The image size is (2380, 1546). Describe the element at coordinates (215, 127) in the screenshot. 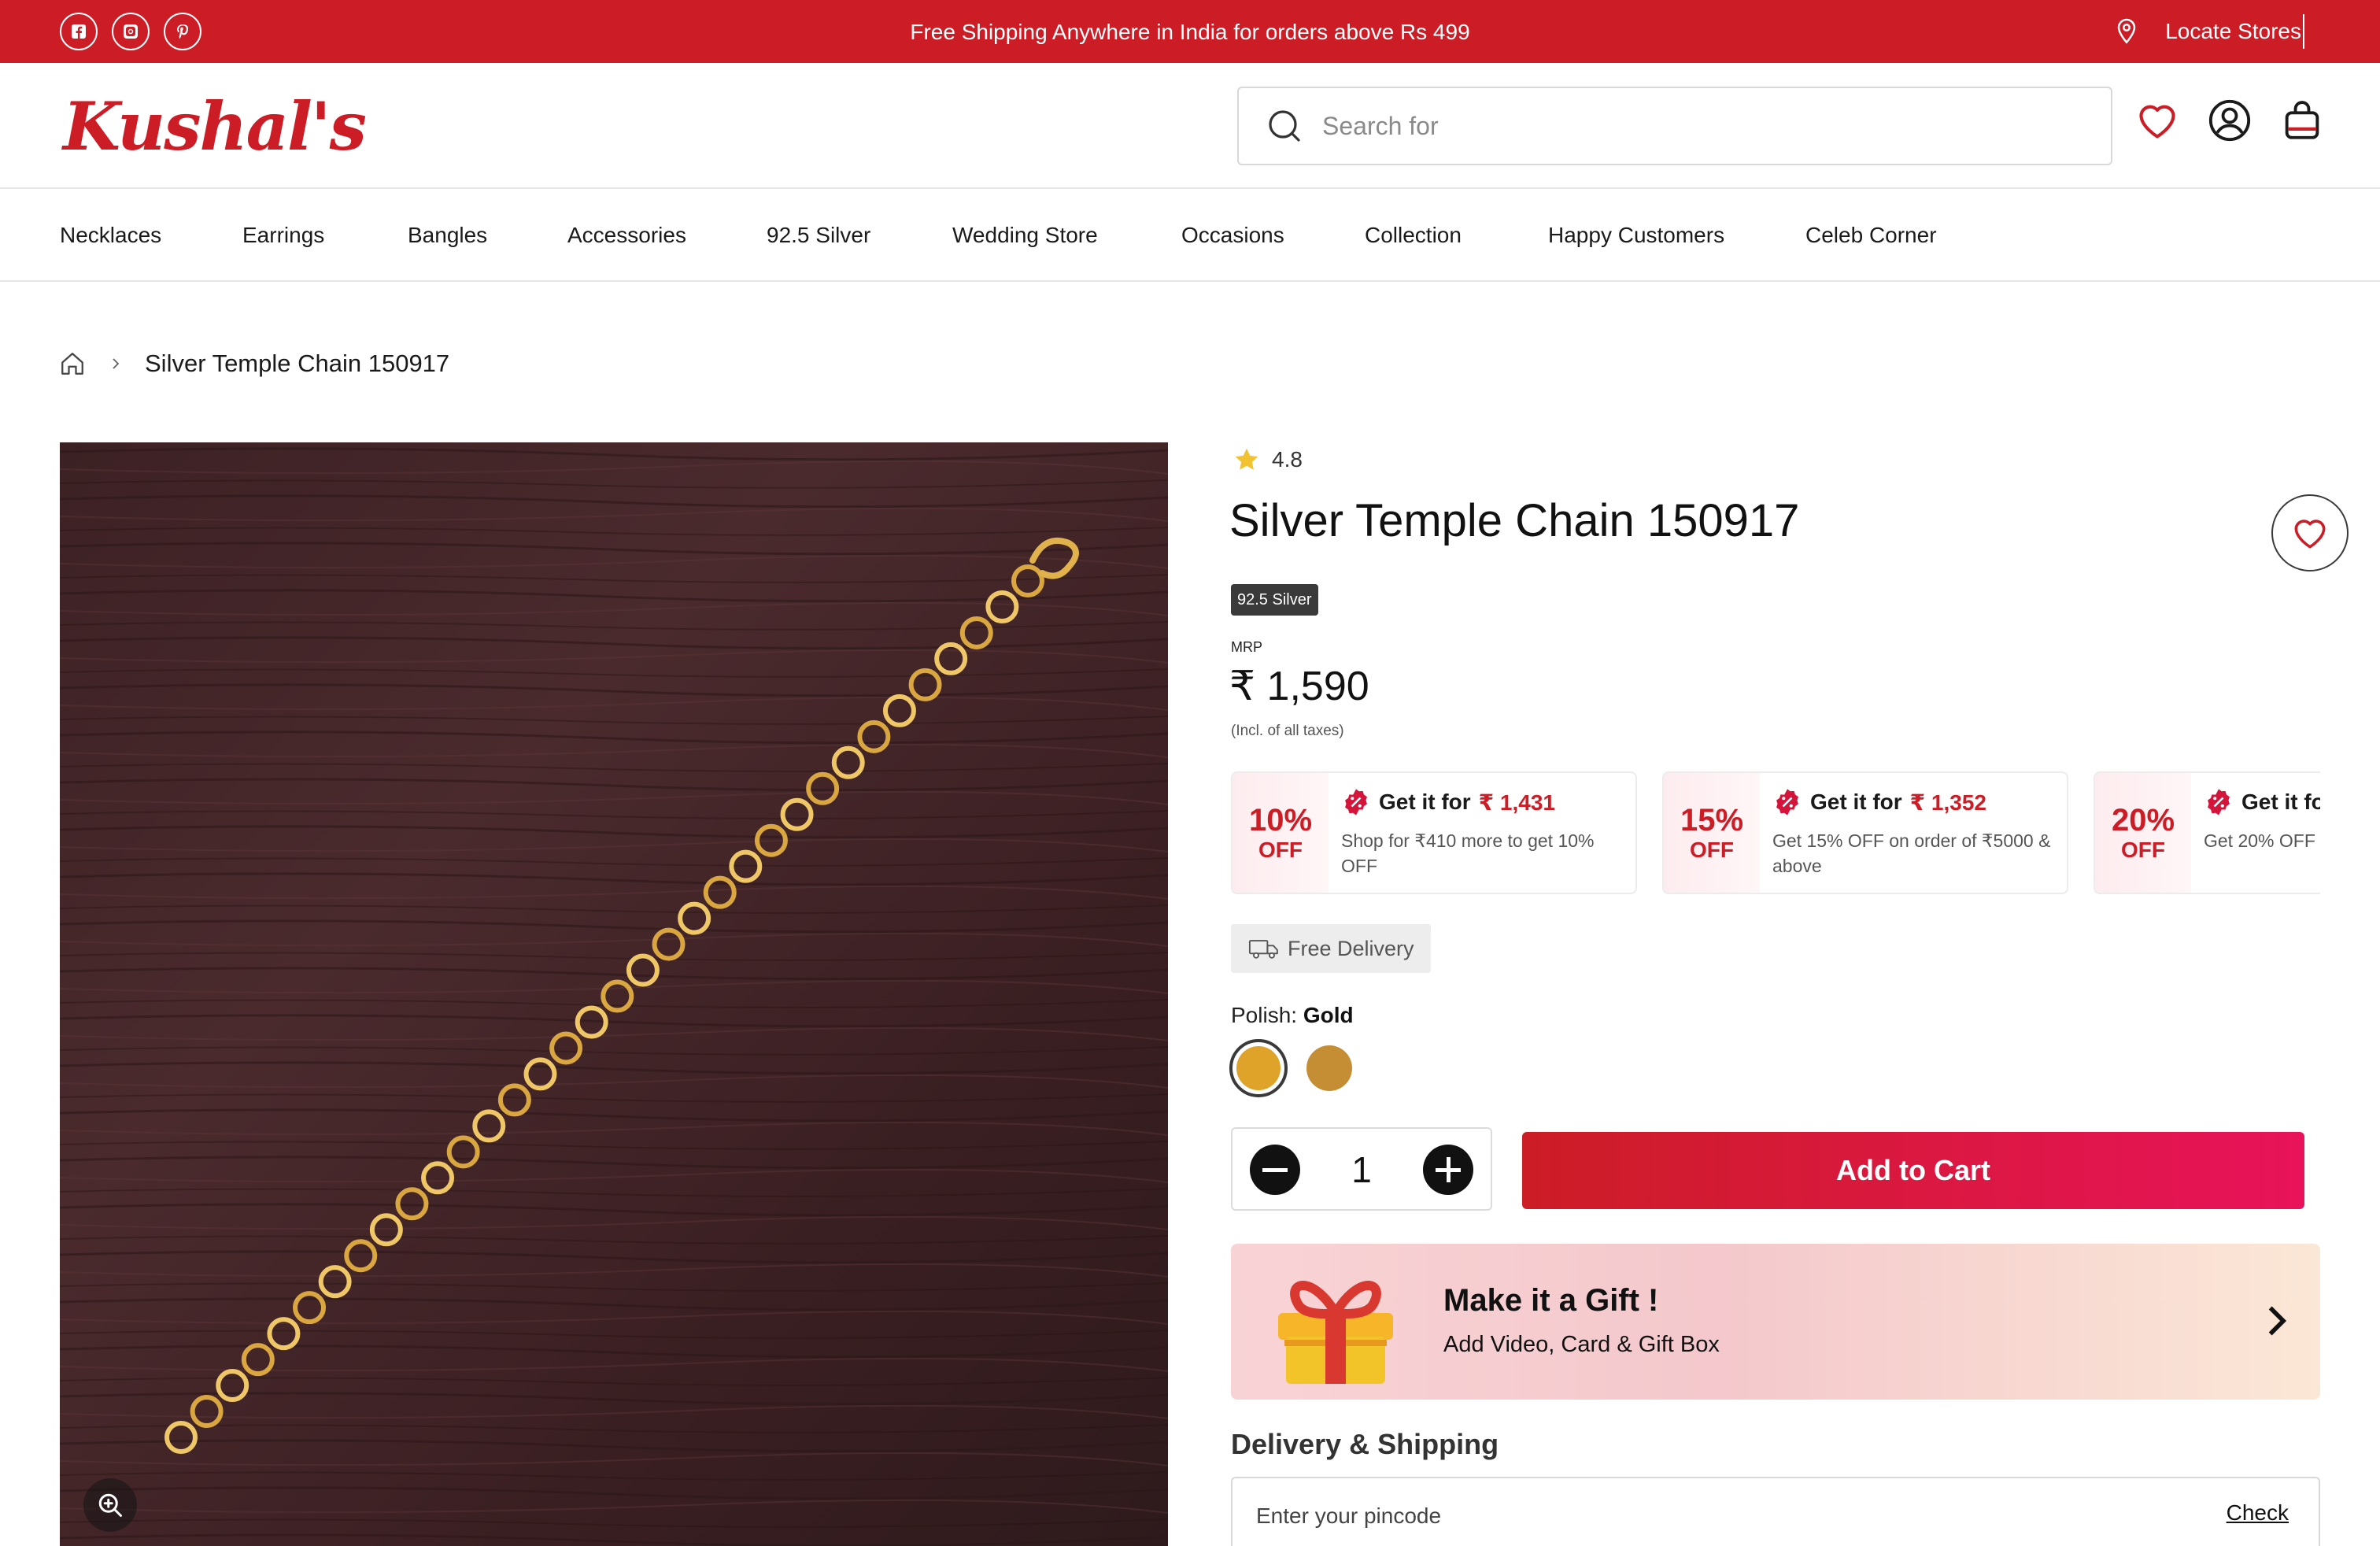

I see `brand-logo: Kushal's` at that location.